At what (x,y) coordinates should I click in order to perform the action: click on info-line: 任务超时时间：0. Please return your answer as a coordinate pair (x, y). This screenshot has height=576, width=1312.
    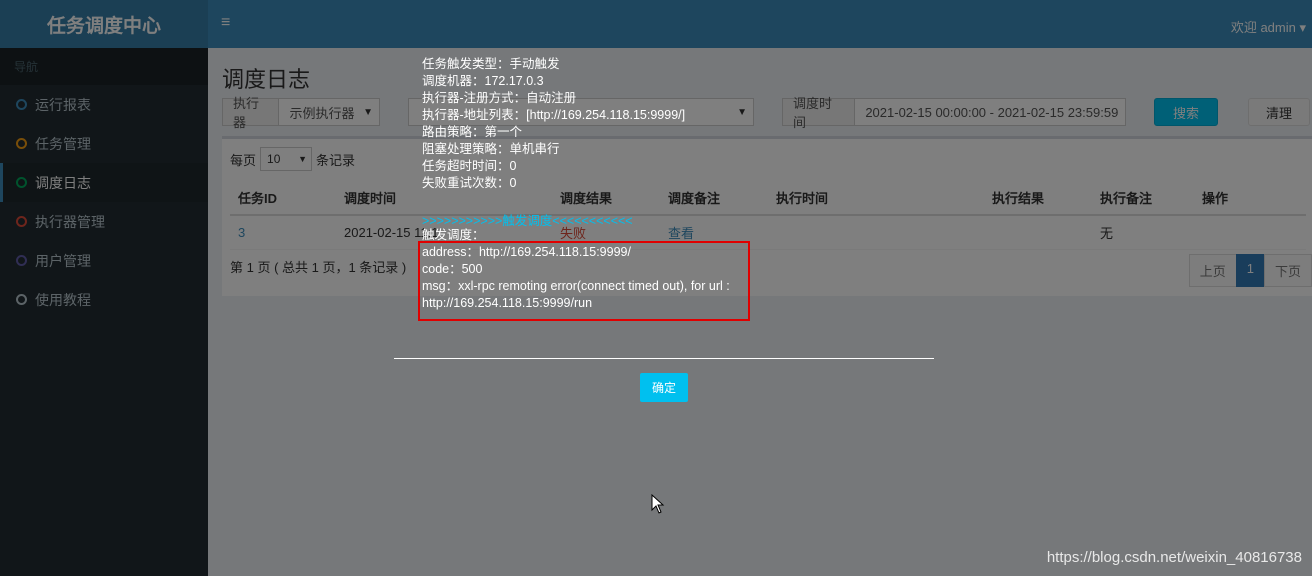
    Looking at the image, I should click on (469, 166).